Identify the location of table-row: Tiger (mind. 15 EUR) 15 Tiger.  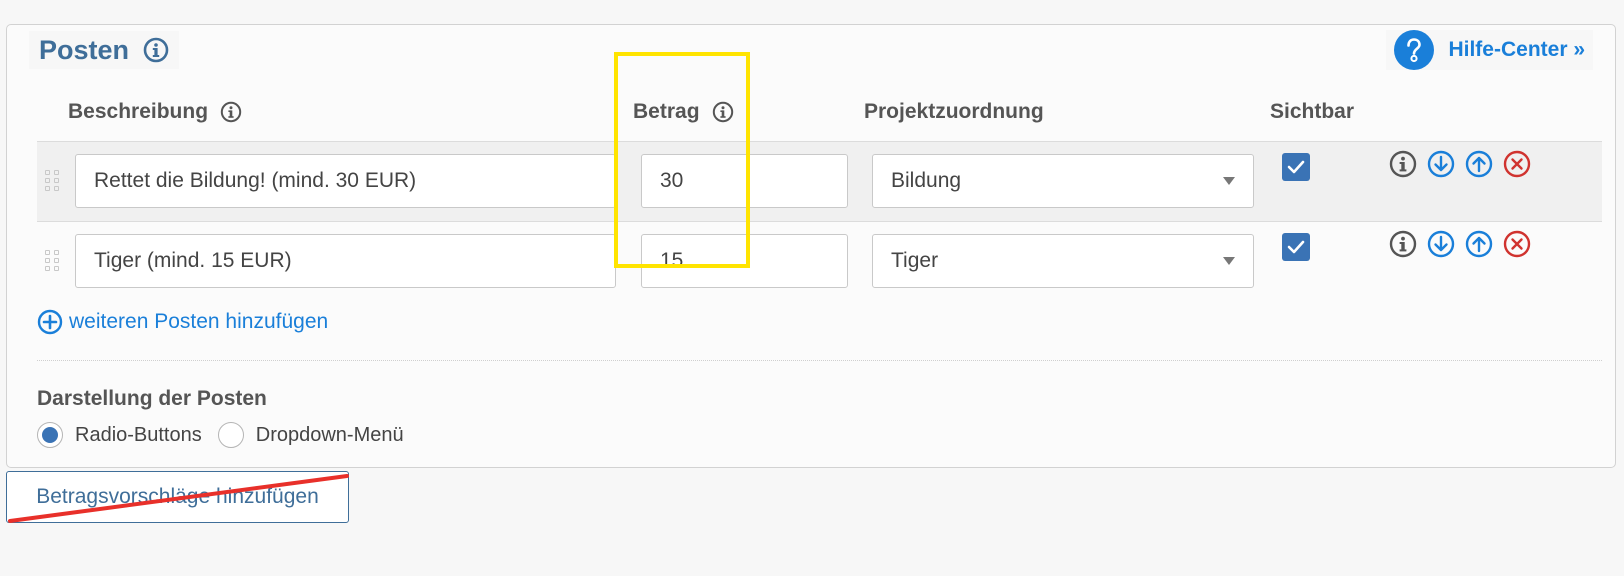
(819, 261).